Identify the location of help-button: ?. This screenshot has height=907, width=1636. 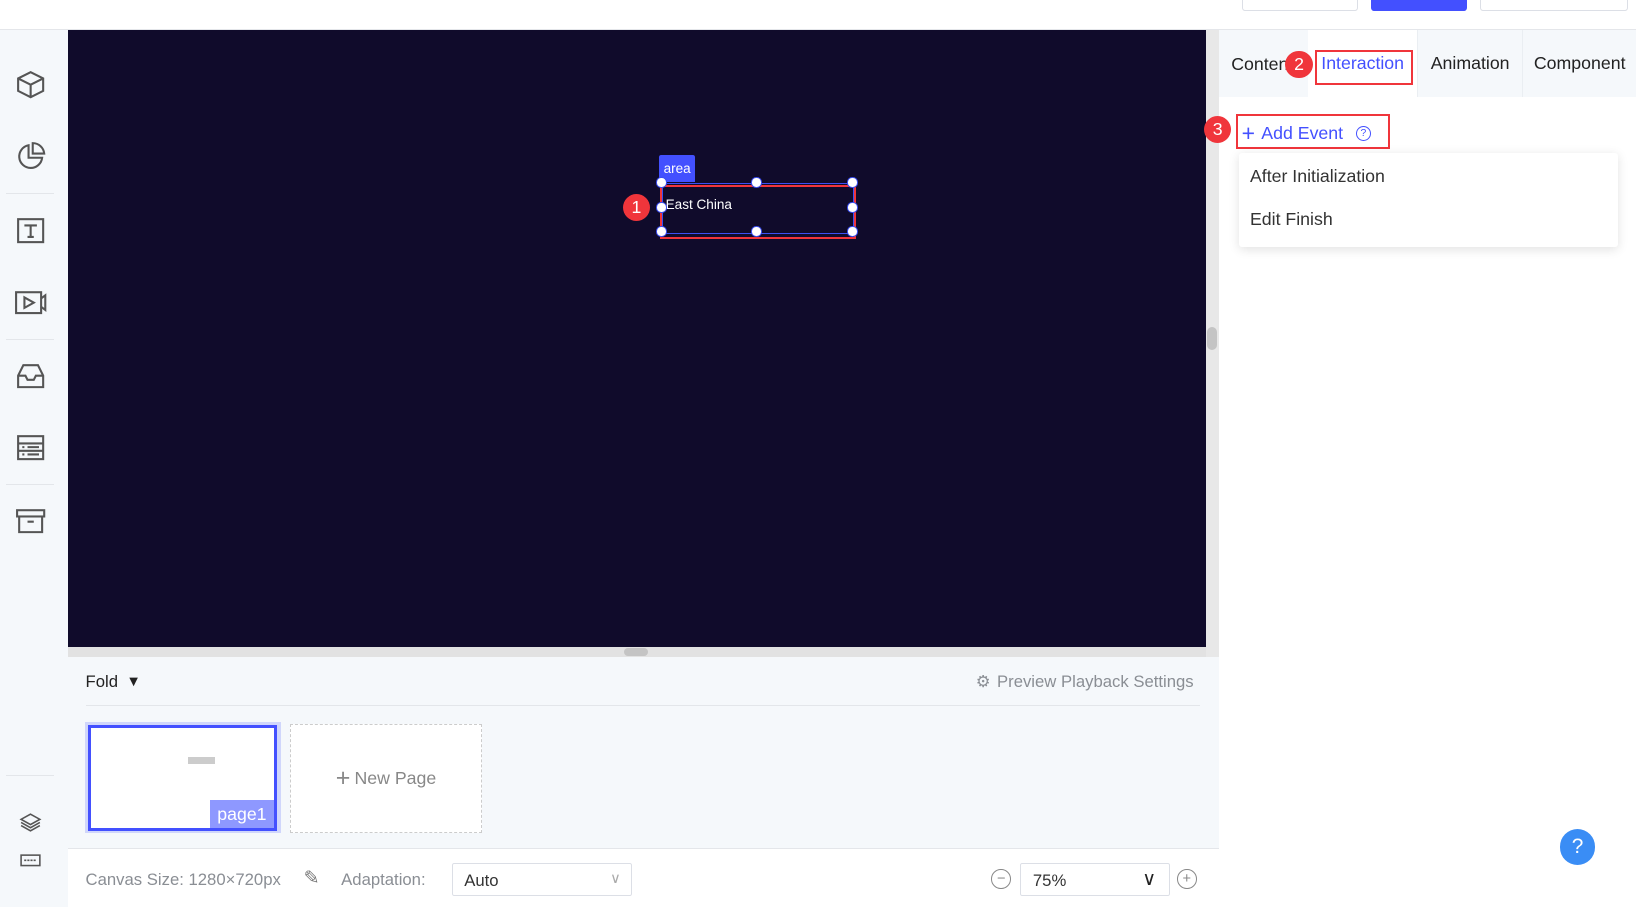
(1577, 847).